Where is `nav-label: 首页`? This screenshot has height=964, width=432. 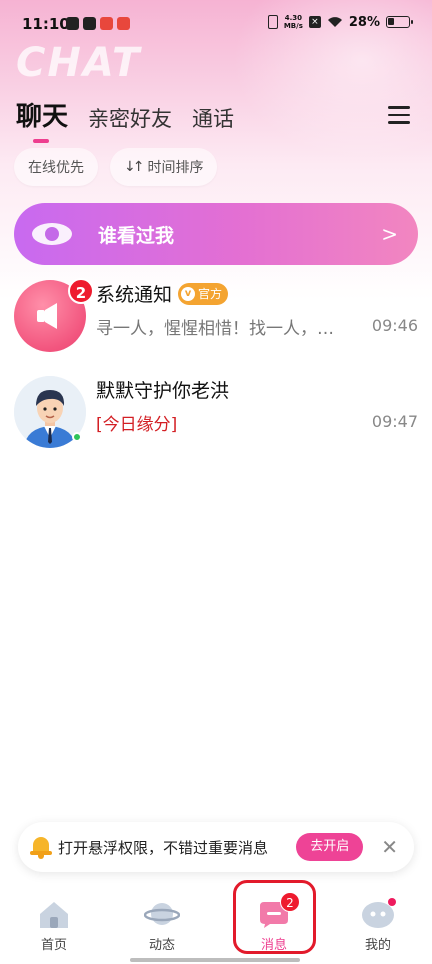
nav-label: 首页 is located at coordinates (53, 945).